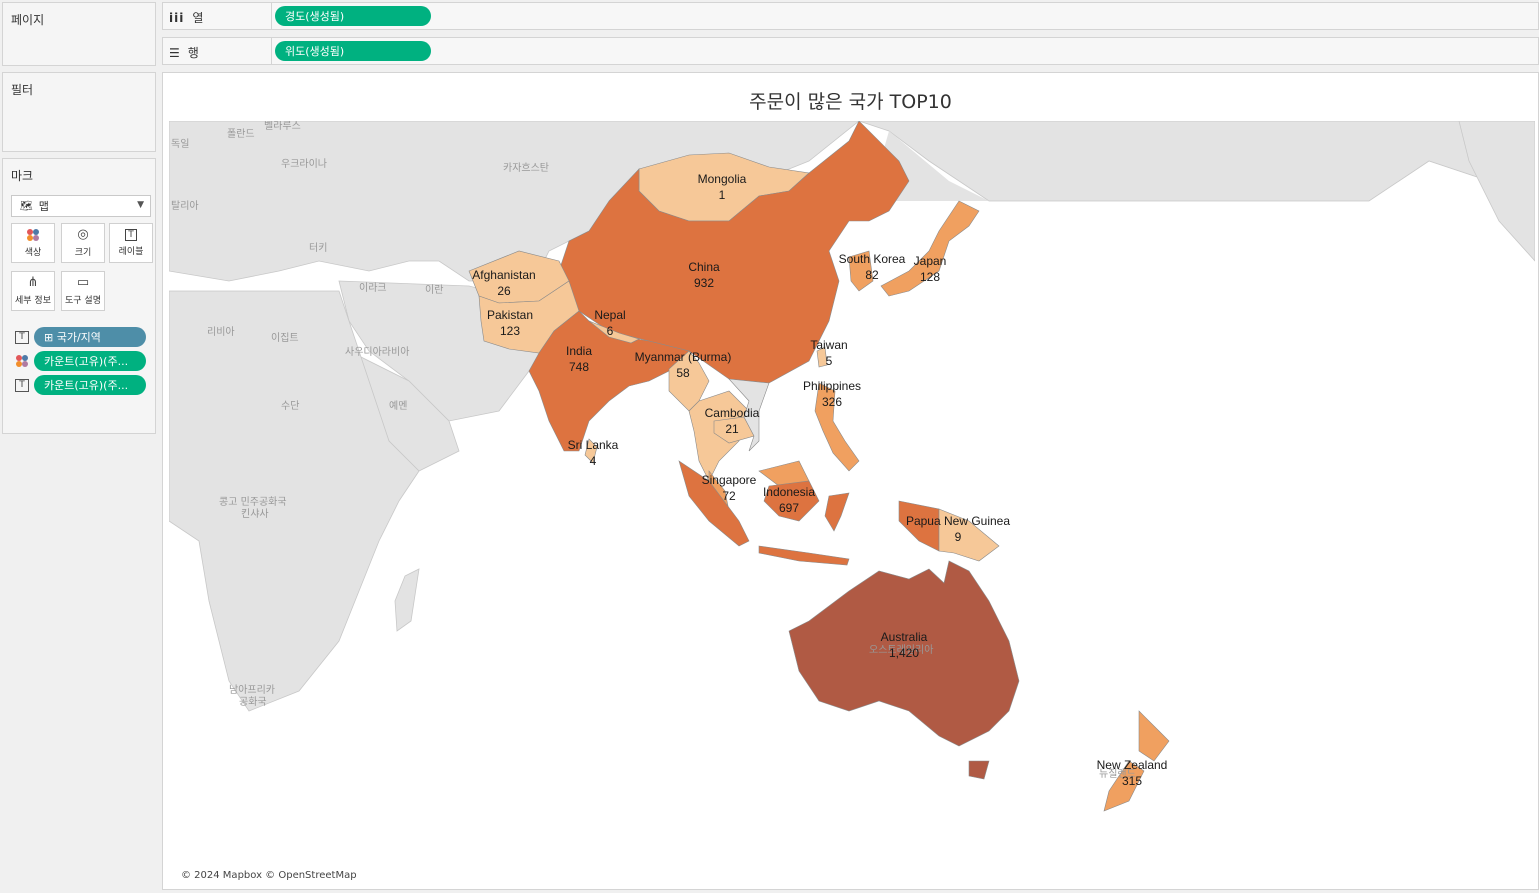 This screenshot has height=893, width=1539. Describe the element at coordinates (593, 461) in the screenshot. I see `country-label-value: 4` at that location.